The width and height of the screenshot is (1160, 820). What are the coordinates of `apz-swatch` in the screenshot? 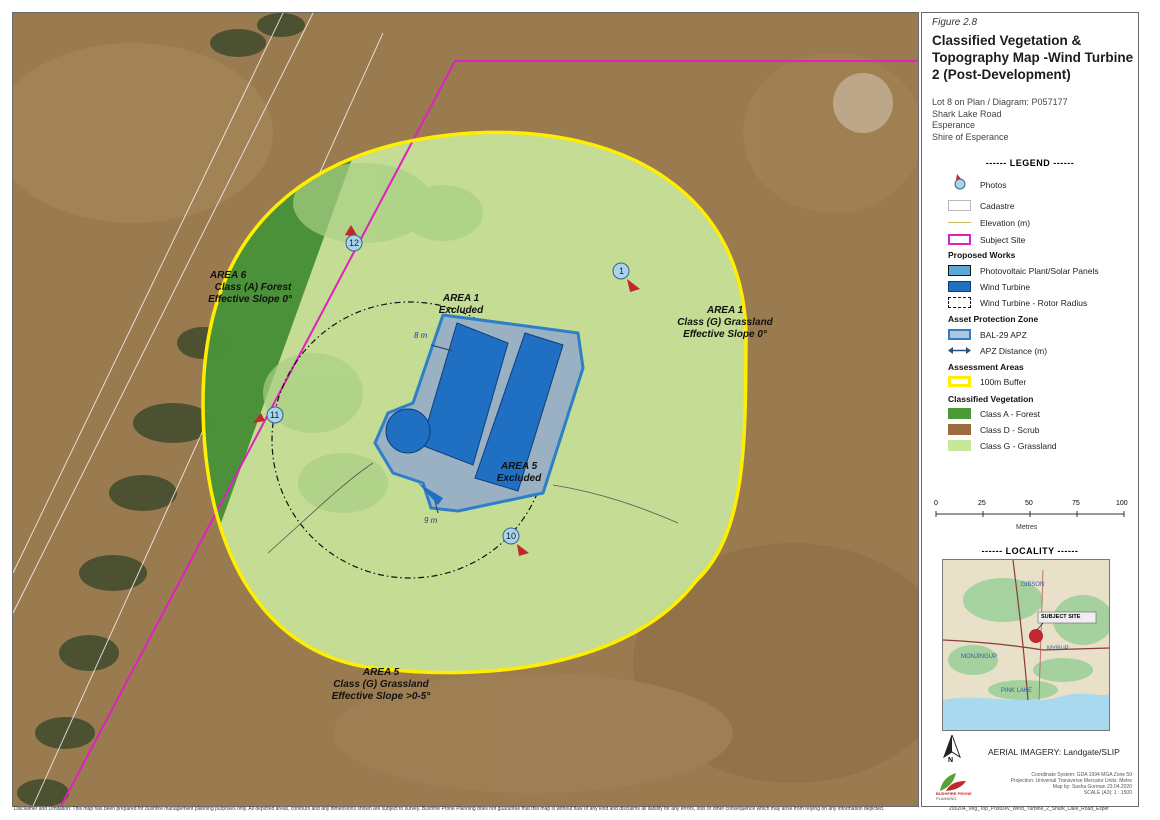 It's located at (959, 334).